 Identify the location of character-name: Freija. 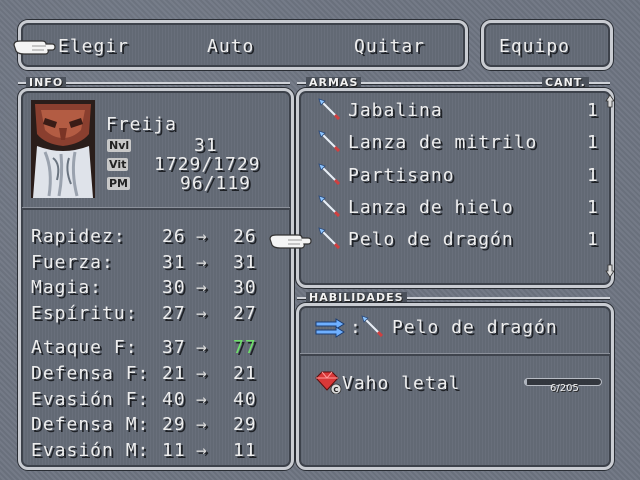
(142, 124).